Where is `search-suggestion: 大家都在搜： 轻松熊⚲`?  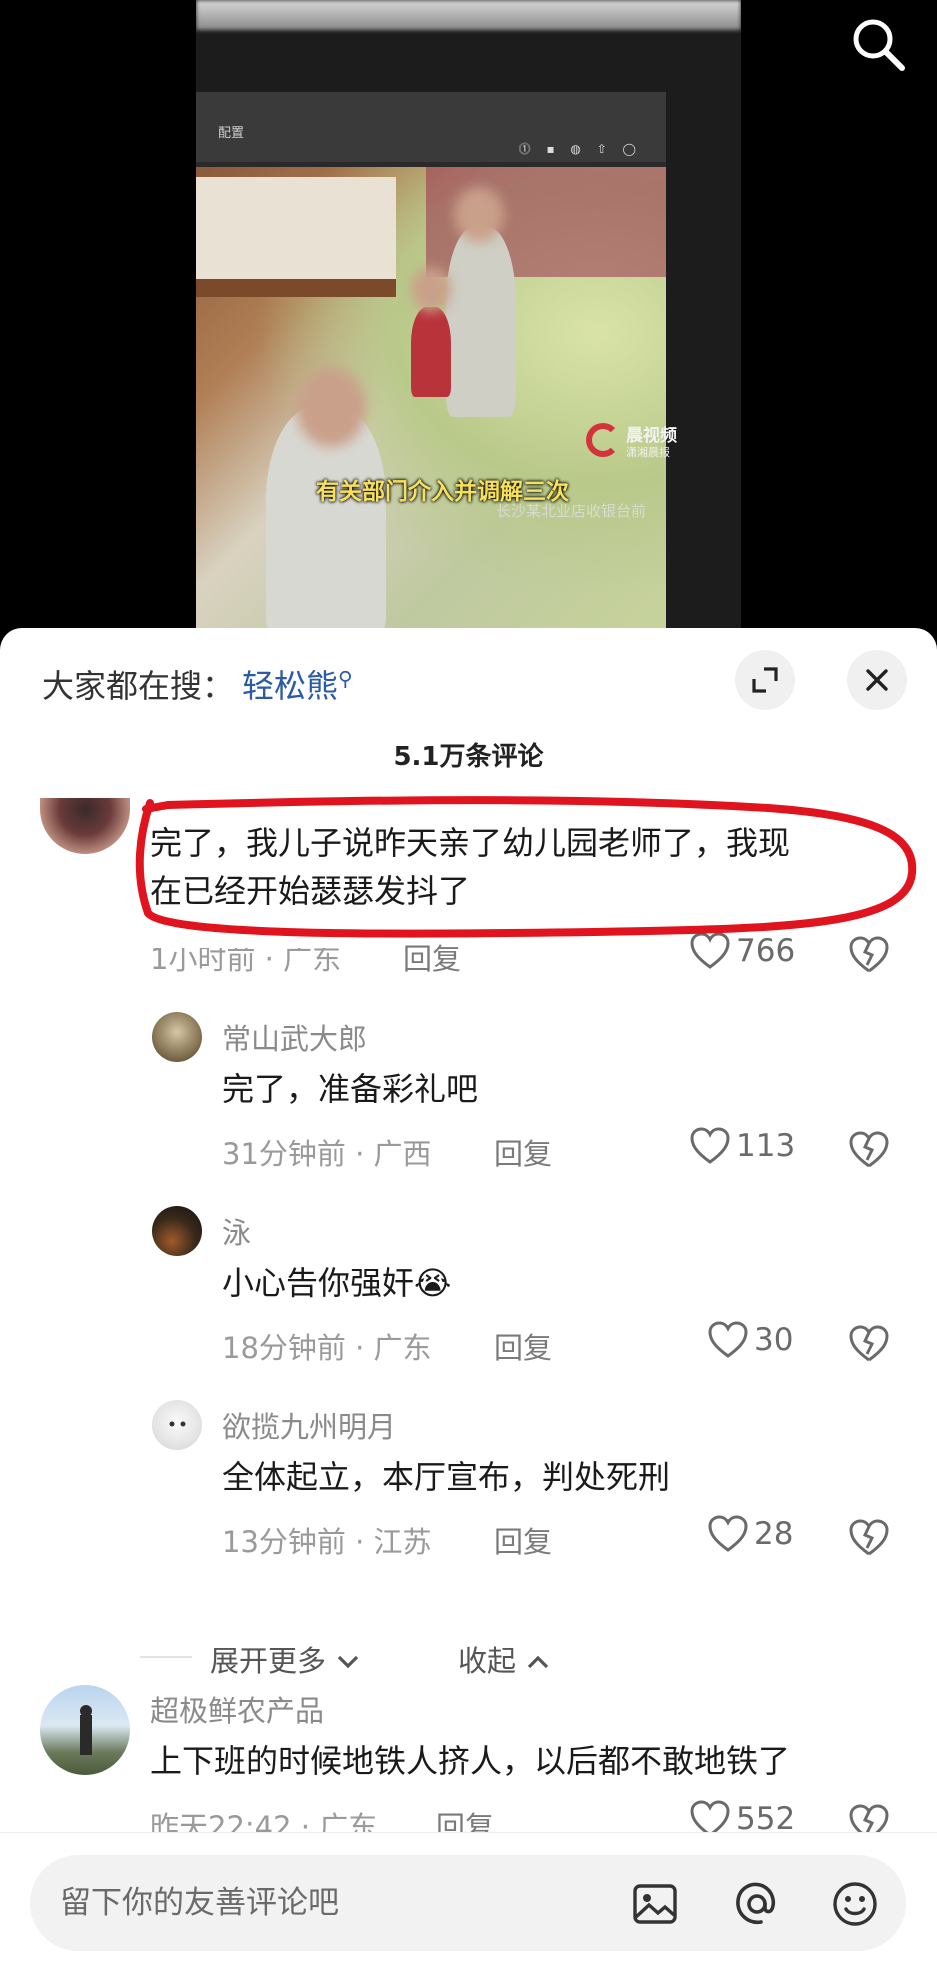
search-suggestion: 大家都在搜： 轻松熊⚲ is located at coordinates (197, 684).